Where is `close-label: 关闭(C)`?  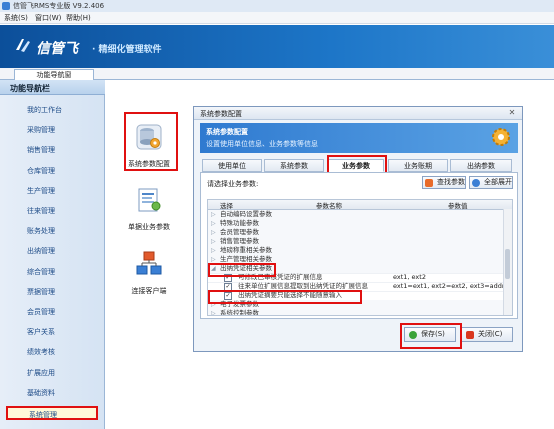
close-label: 关闭(C) is located at coordinates (490, 334).